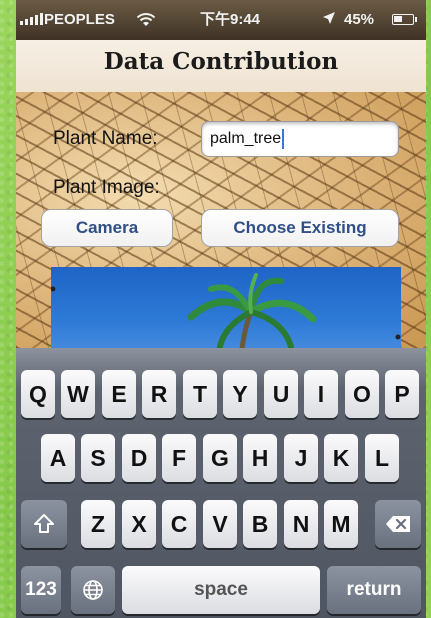 The height and width of the screenshot is (618, 431). What do you see at coordinates (106, 187) in the screenshot?
I see `plant-image-label: Plant Image:` at bounding box center [106, 187].